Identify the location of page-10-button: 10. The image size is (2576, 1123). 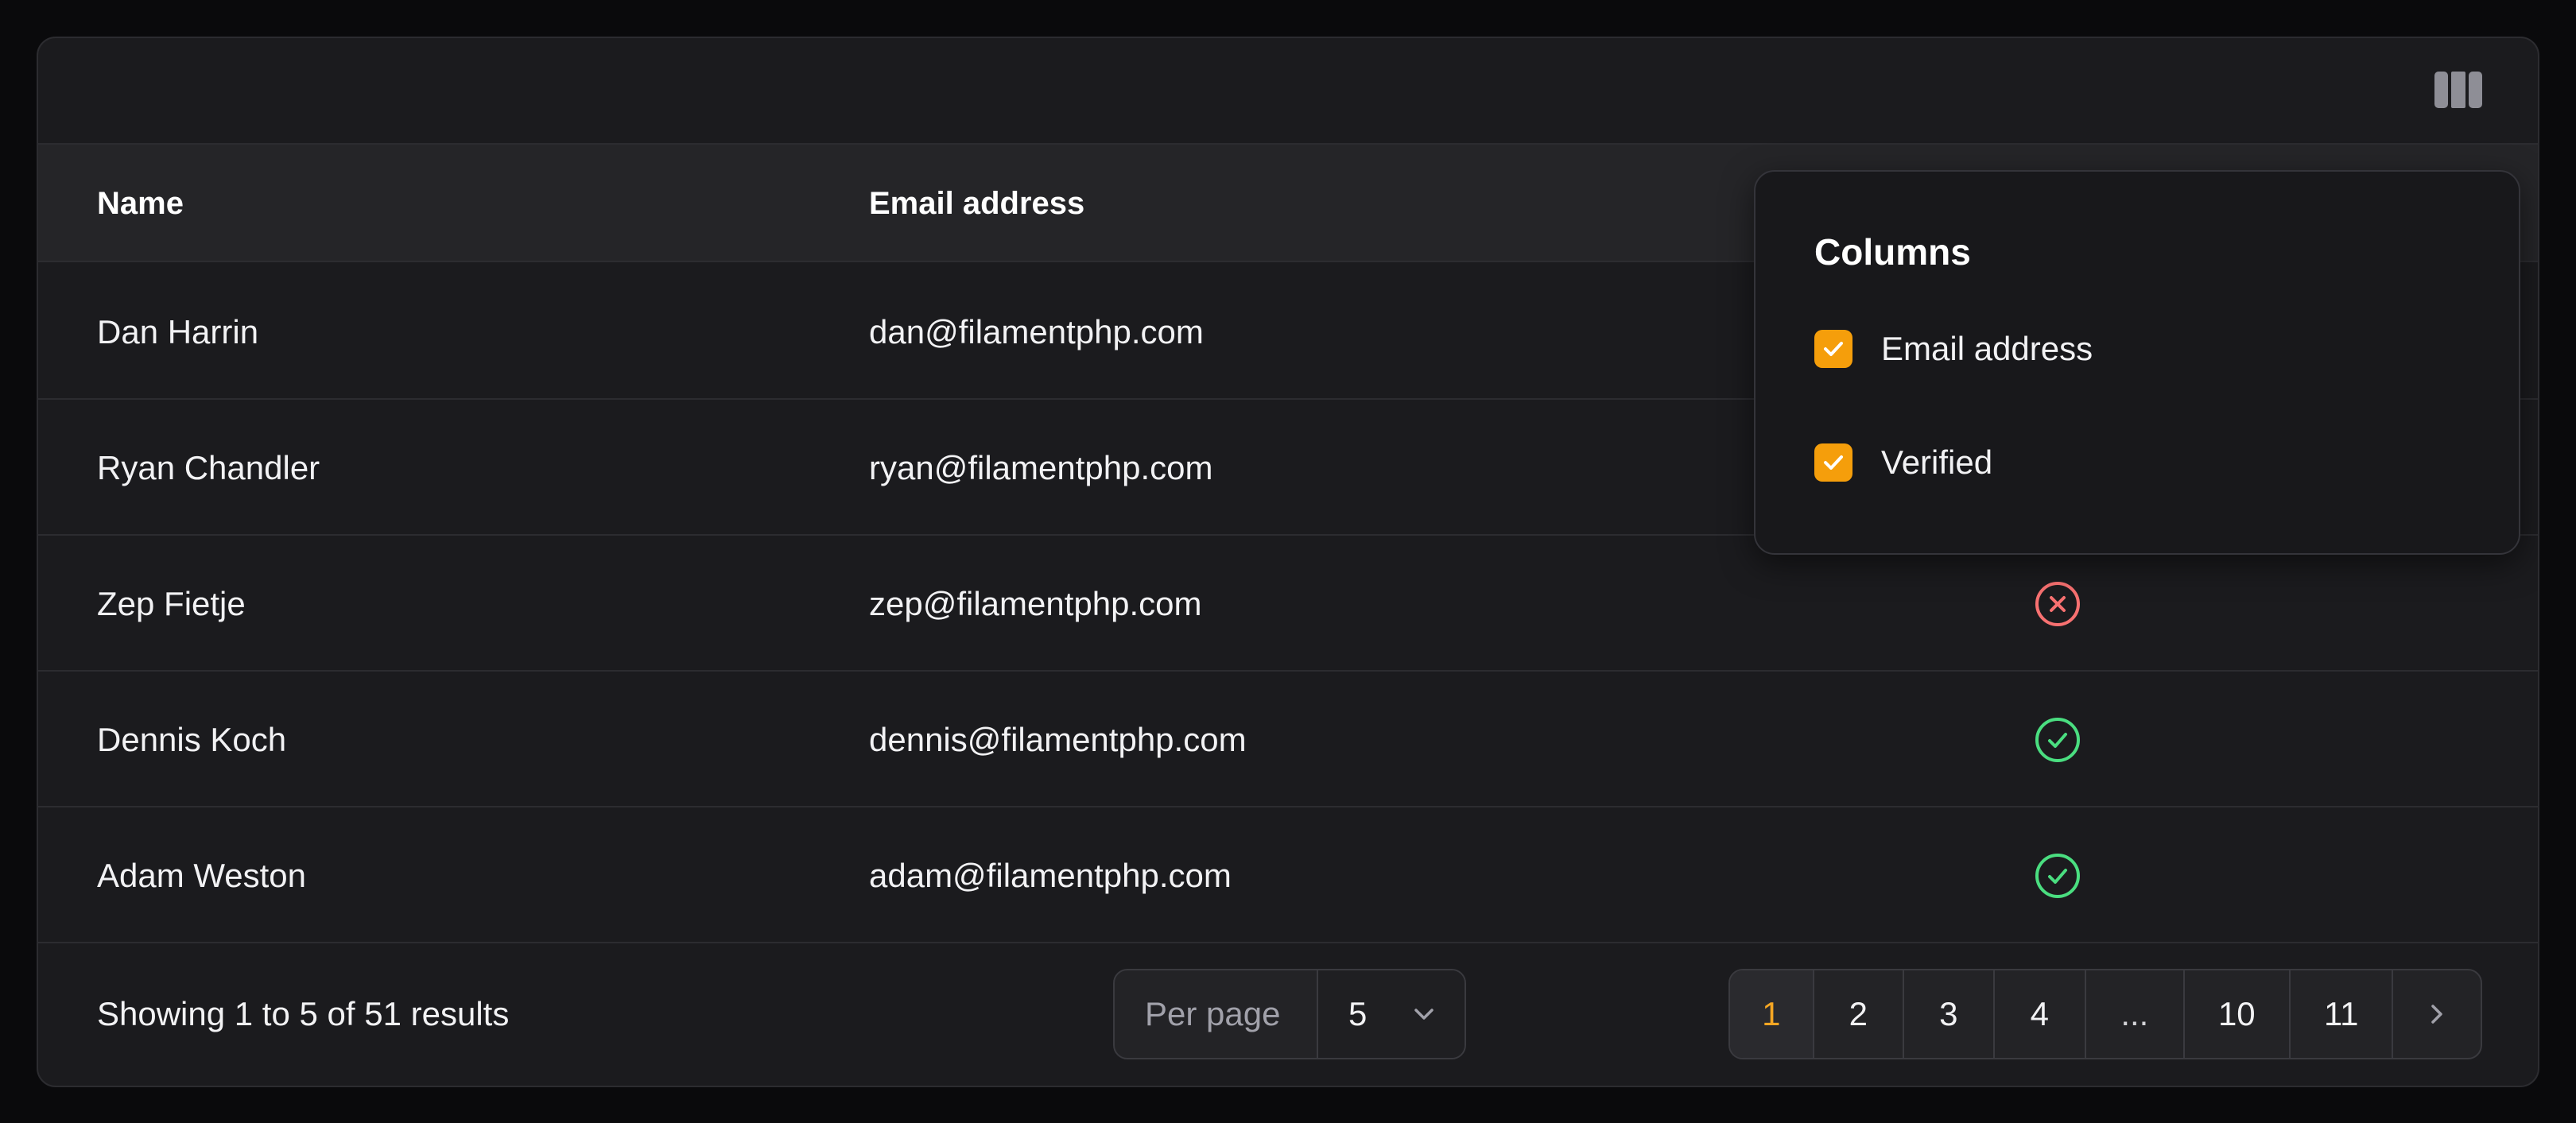
(2238, 1014).